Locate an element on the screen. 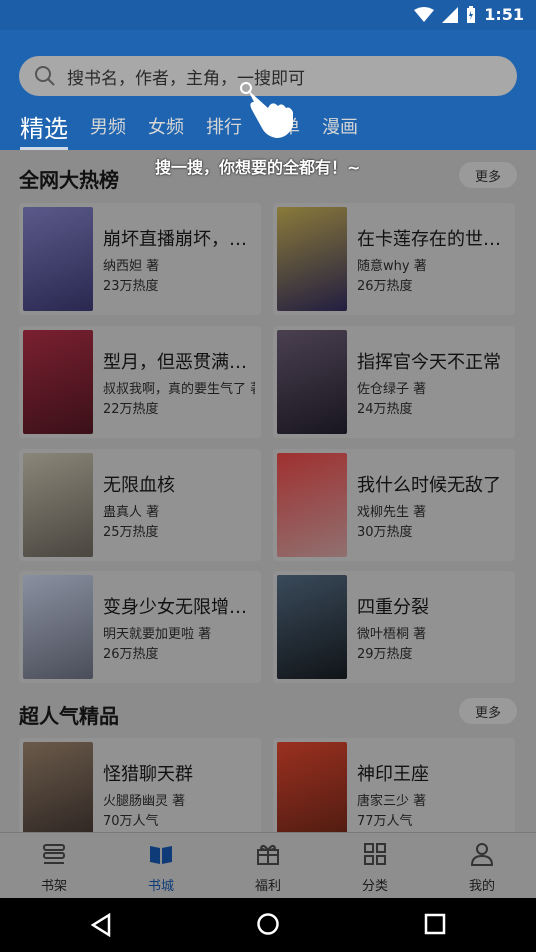 The image size is (536, 952). book-author: 唐家三少 著 is located at coordinates (392, 801).